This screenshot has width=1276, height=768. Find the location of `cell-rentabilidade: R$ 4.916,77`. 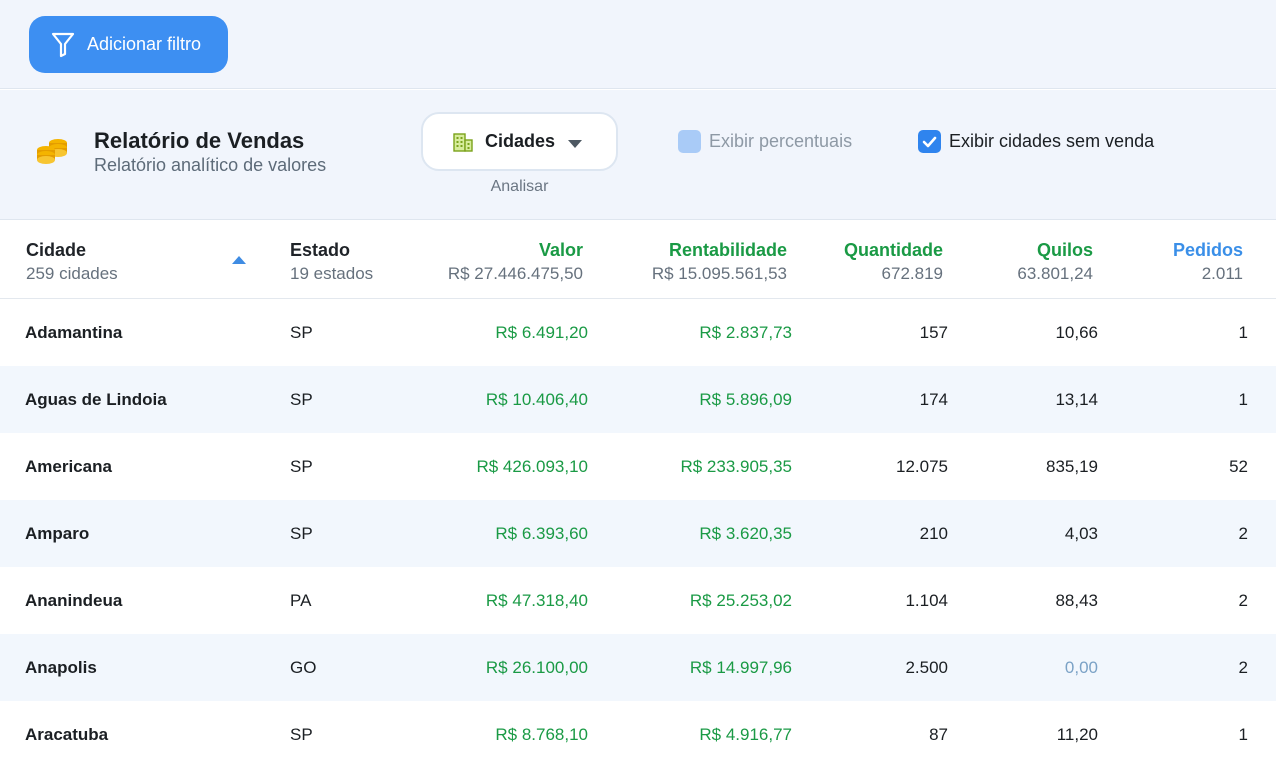

cell-rentabilidade: R$ 4.916,77 is located at coordinates (745, 734).